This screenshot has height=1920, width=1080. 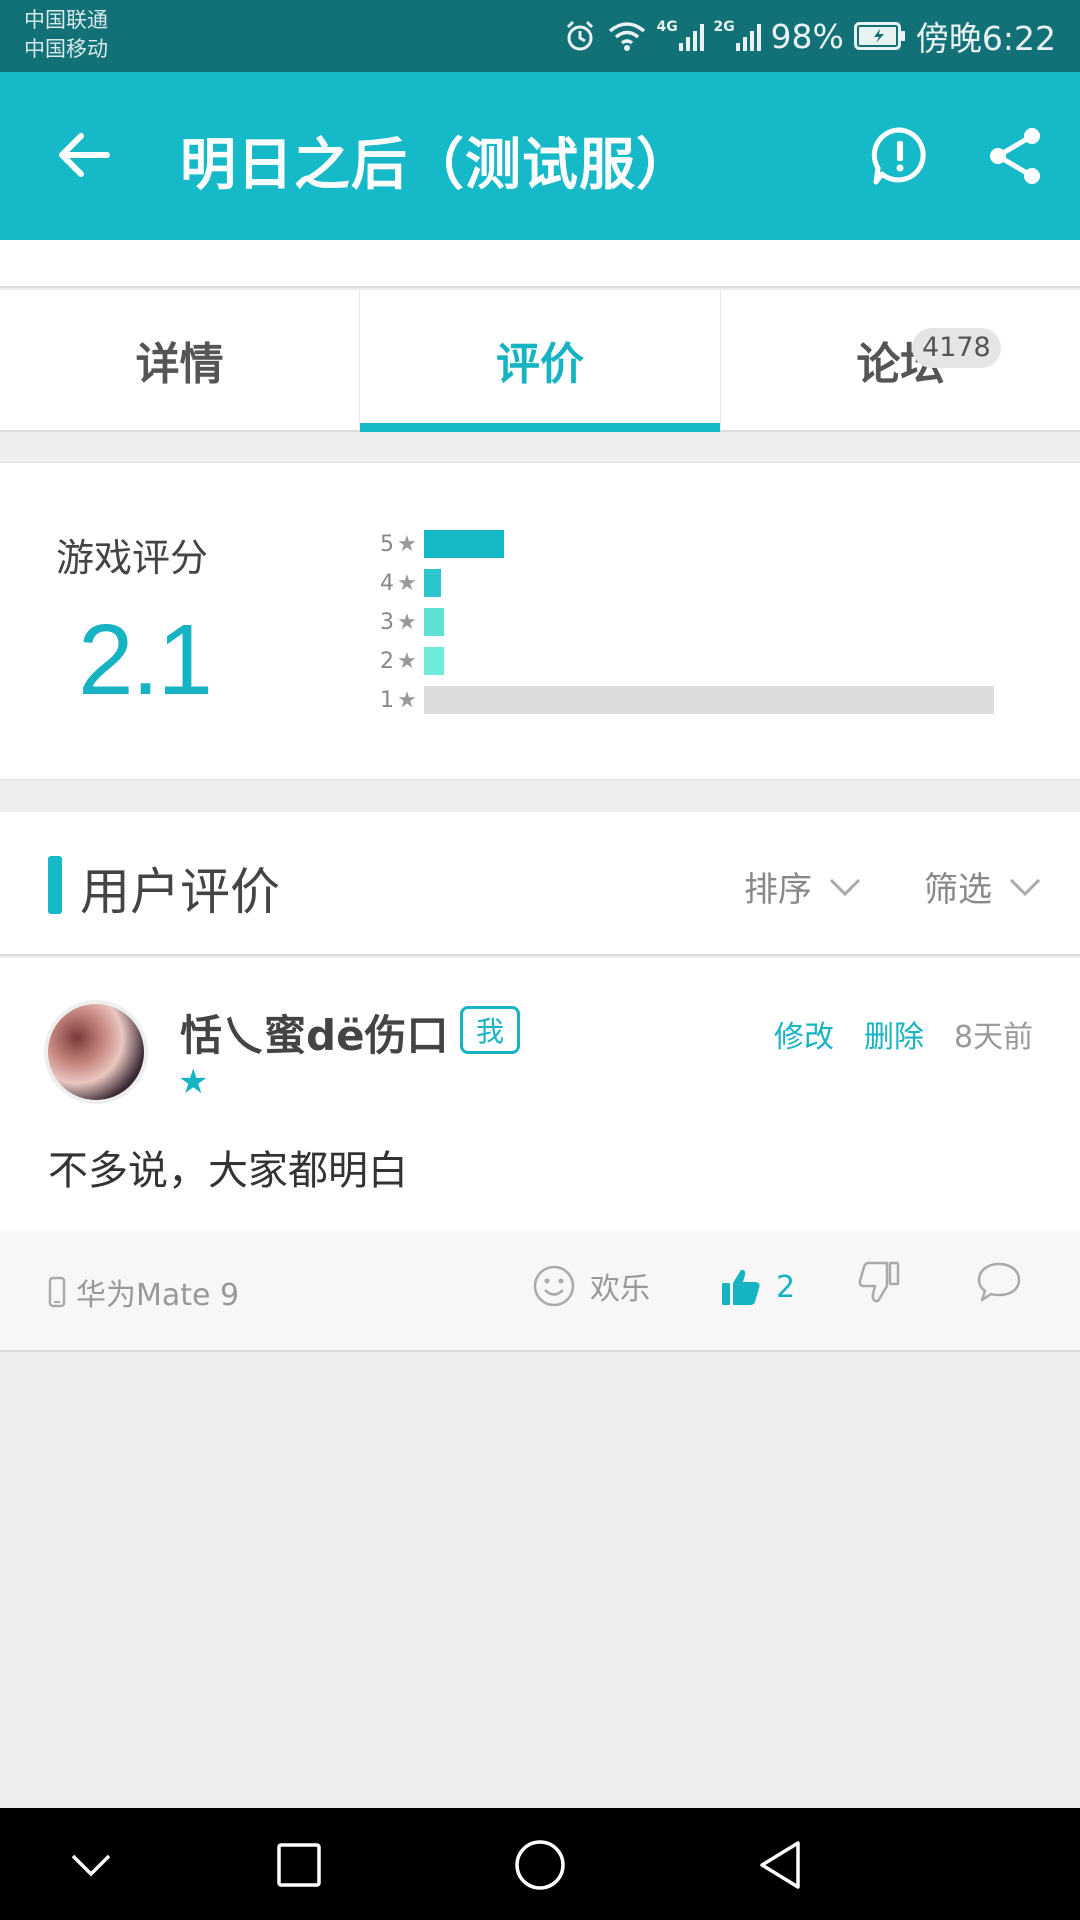 I want to click on triangle-back-icon, so click(x=780, y=1865).